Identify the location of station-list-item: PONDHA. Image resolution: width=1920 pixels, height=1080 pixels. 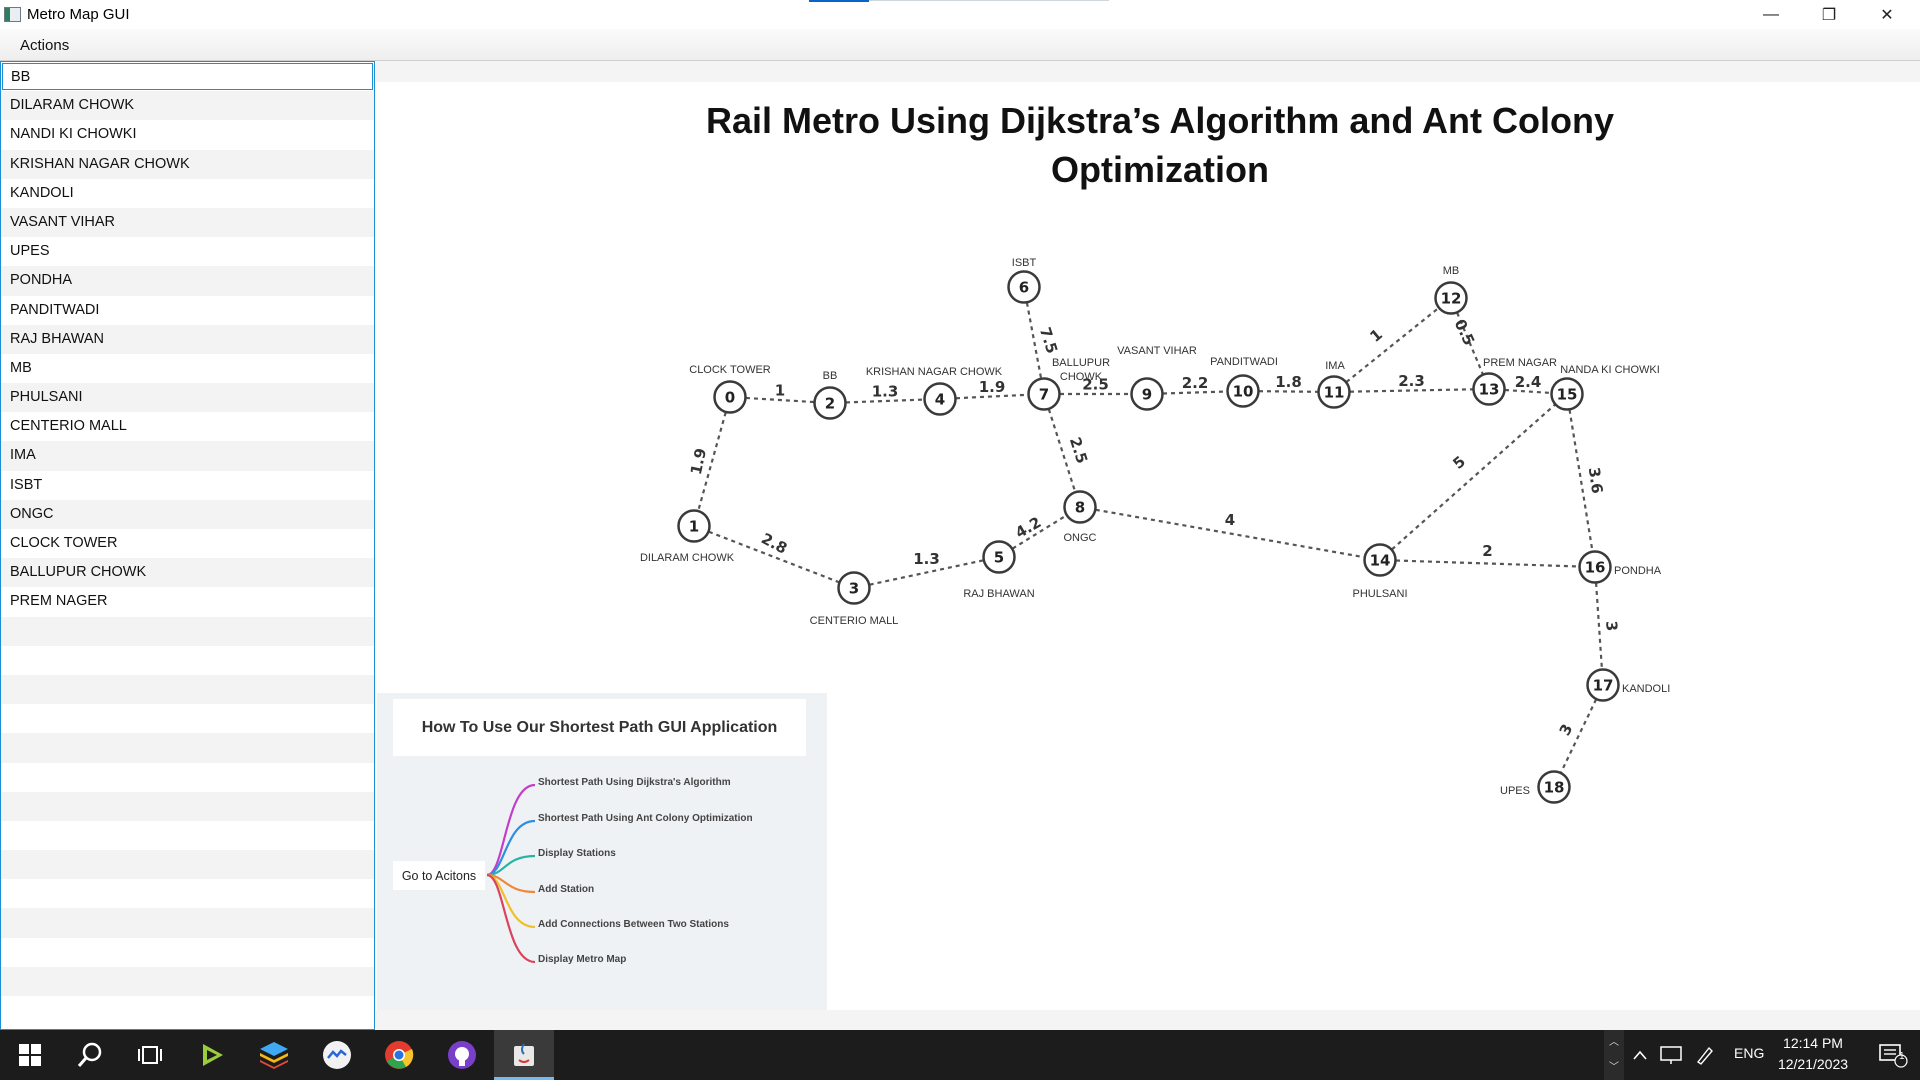
(187, 281).